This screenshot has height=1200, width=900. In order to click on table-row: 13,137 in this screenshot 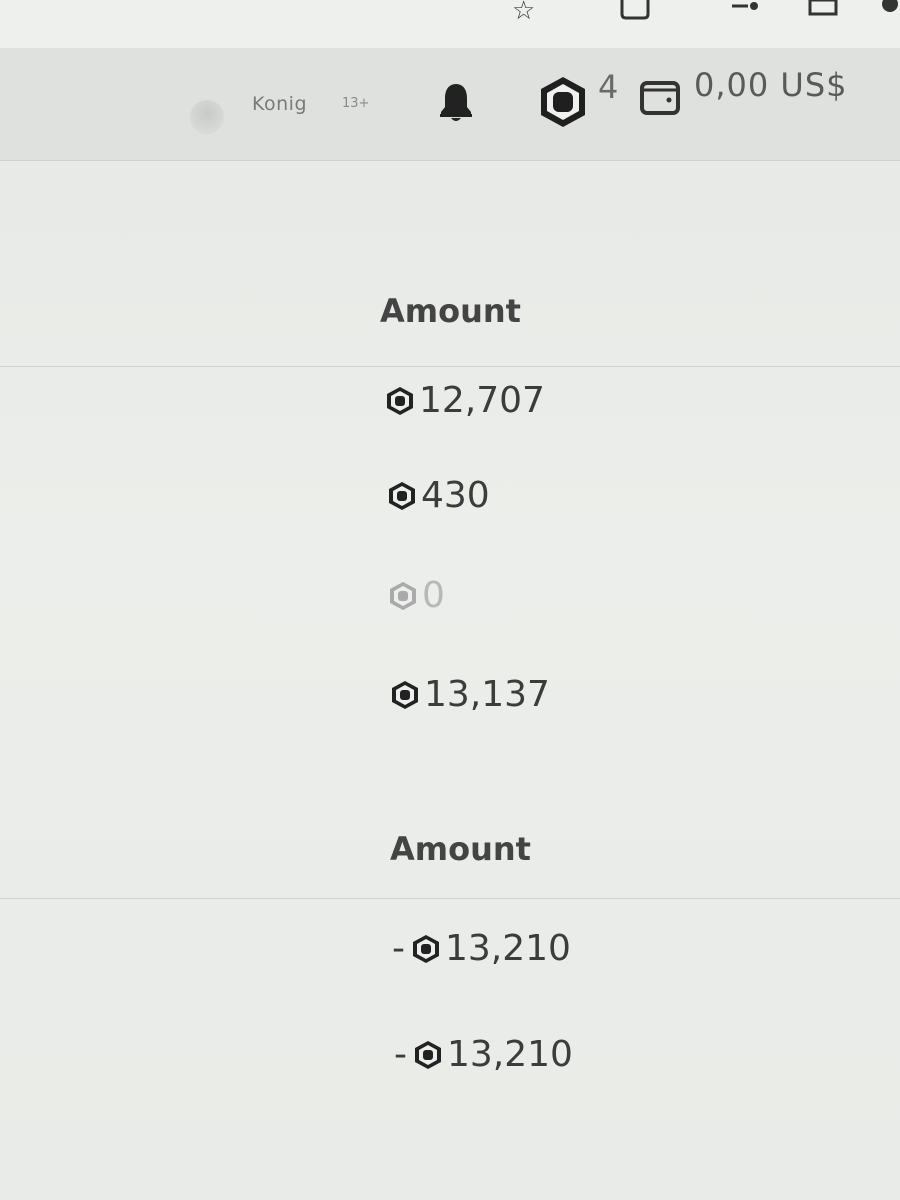, I will do `click(470, 694)`.